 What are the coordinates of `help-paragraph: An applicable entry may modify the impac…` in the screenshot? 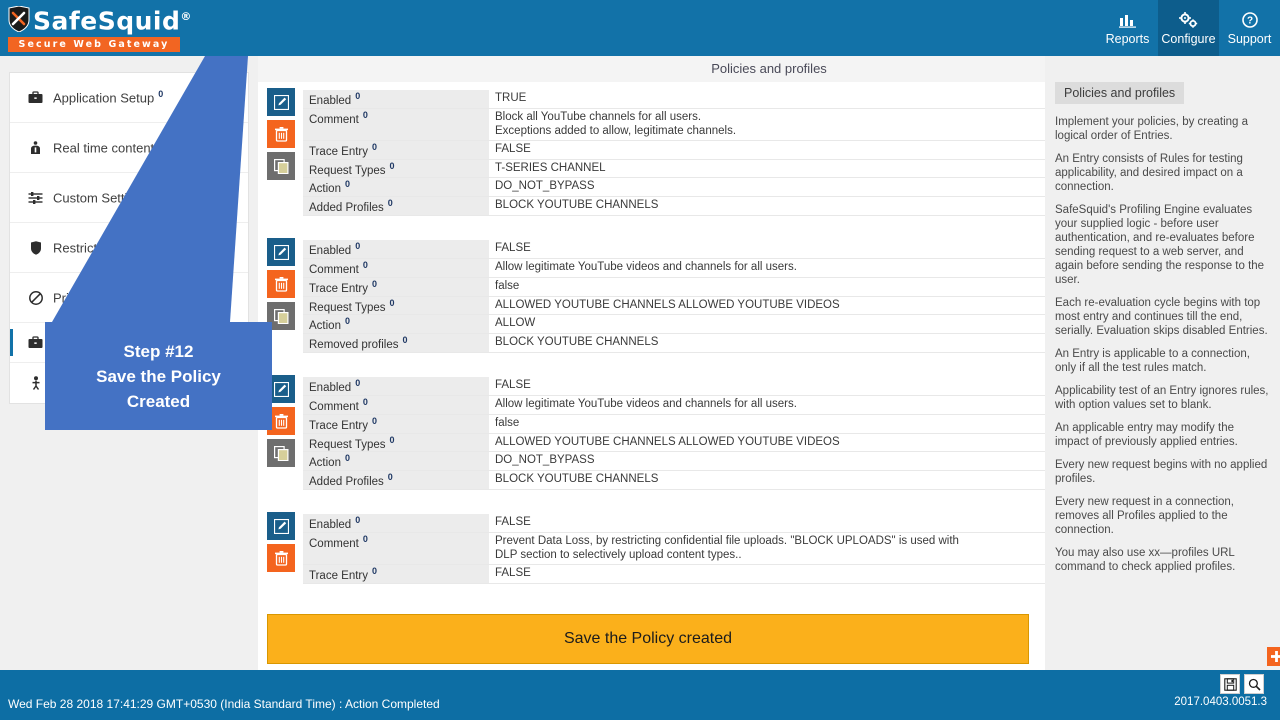 It's located at (1146, 435).